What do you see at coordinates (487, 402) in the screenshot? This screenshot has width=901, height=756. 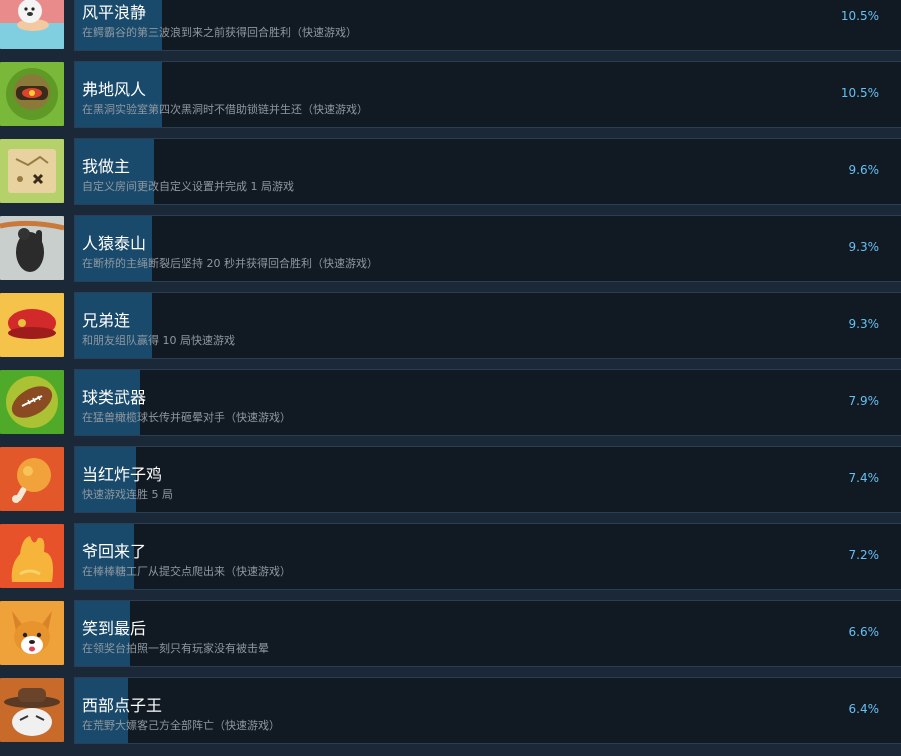 I see `achievement-panel: 球类武器 在猛兽橄榄球长传并砸晕对手（快速游戏） 7.9%` at bounding box center [487, 402].